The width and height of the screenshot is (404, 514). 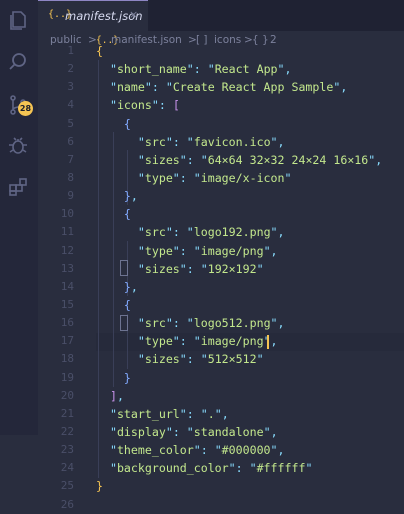 I want to click on code-text: "sizes": "512×512", so click(x=200, y=359).